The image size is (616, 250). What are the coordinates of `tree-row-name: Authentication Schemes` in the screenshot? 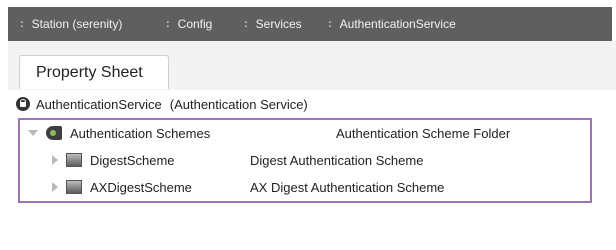 It's located at (140, 133).